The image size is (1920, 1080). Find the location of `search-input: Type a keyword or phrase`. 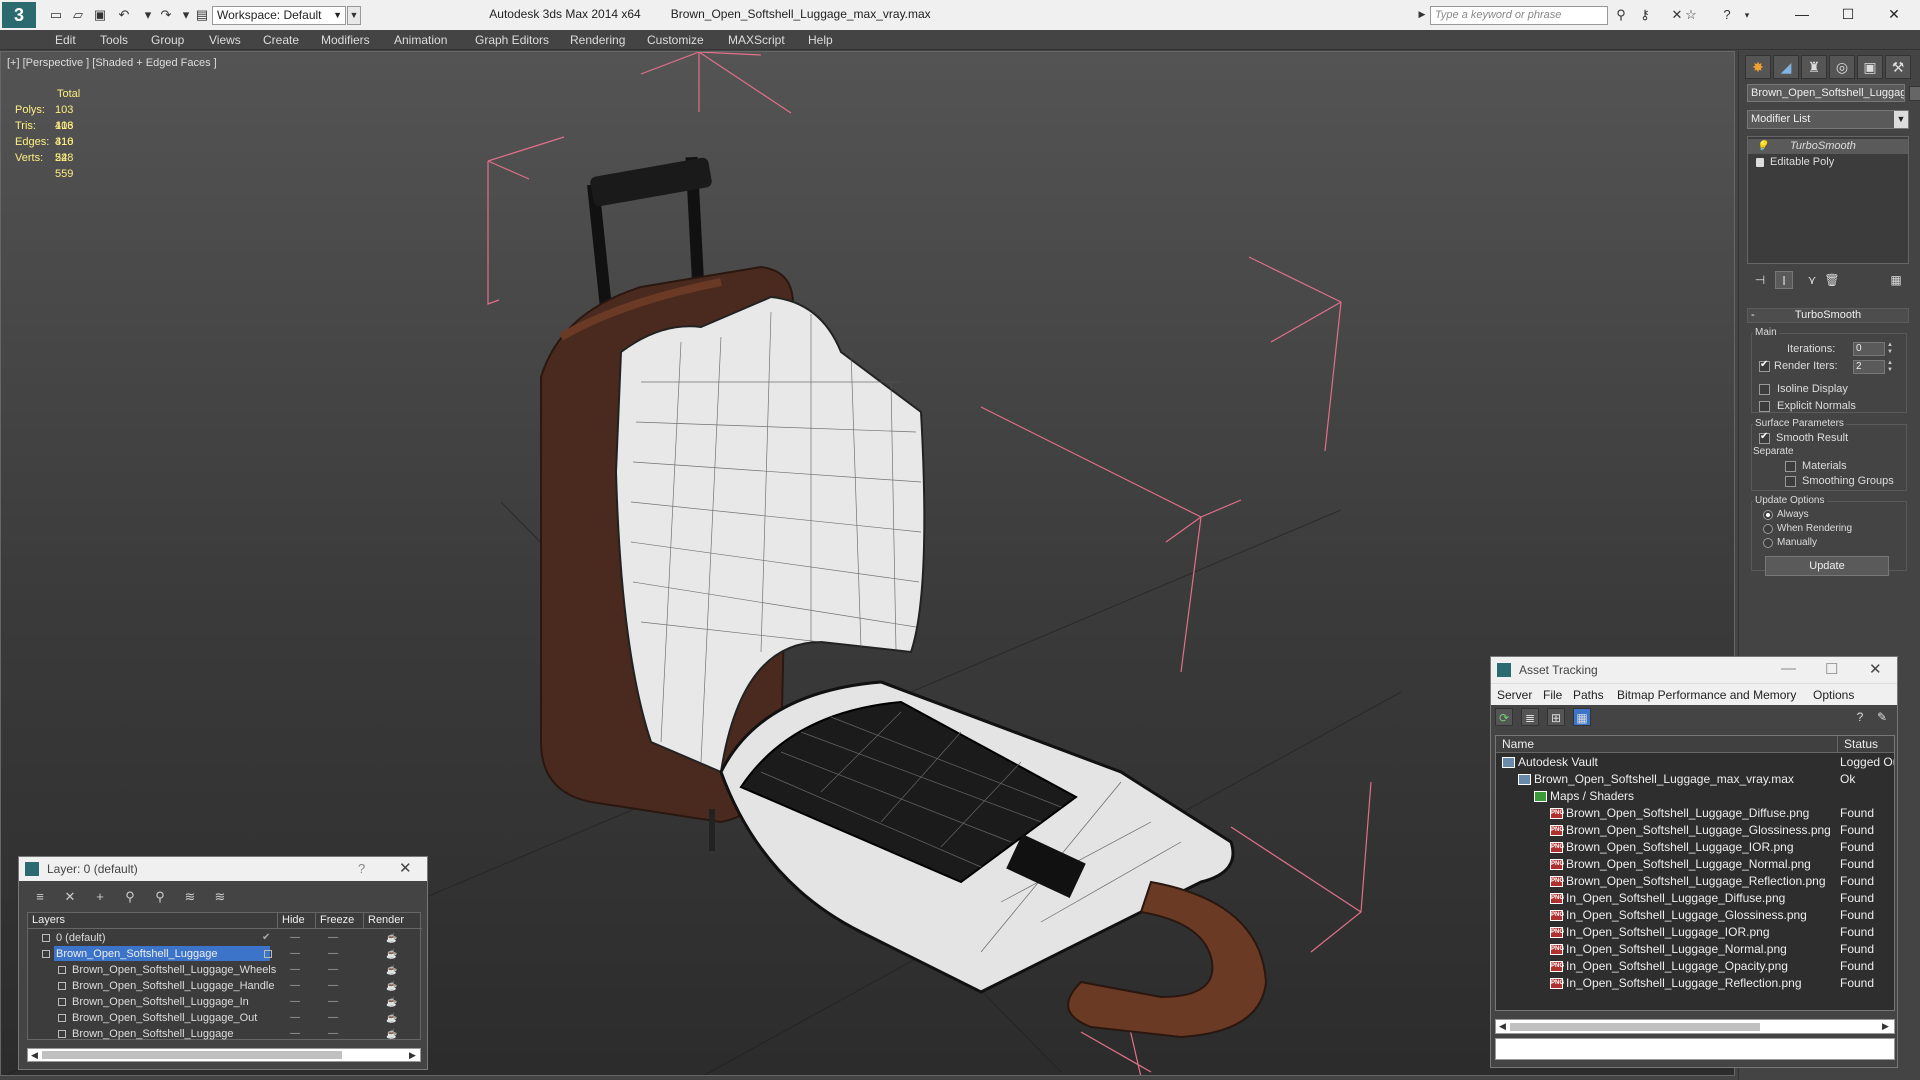

search-input: Type a keyword or phrase is located at coordinates (1519, 15).